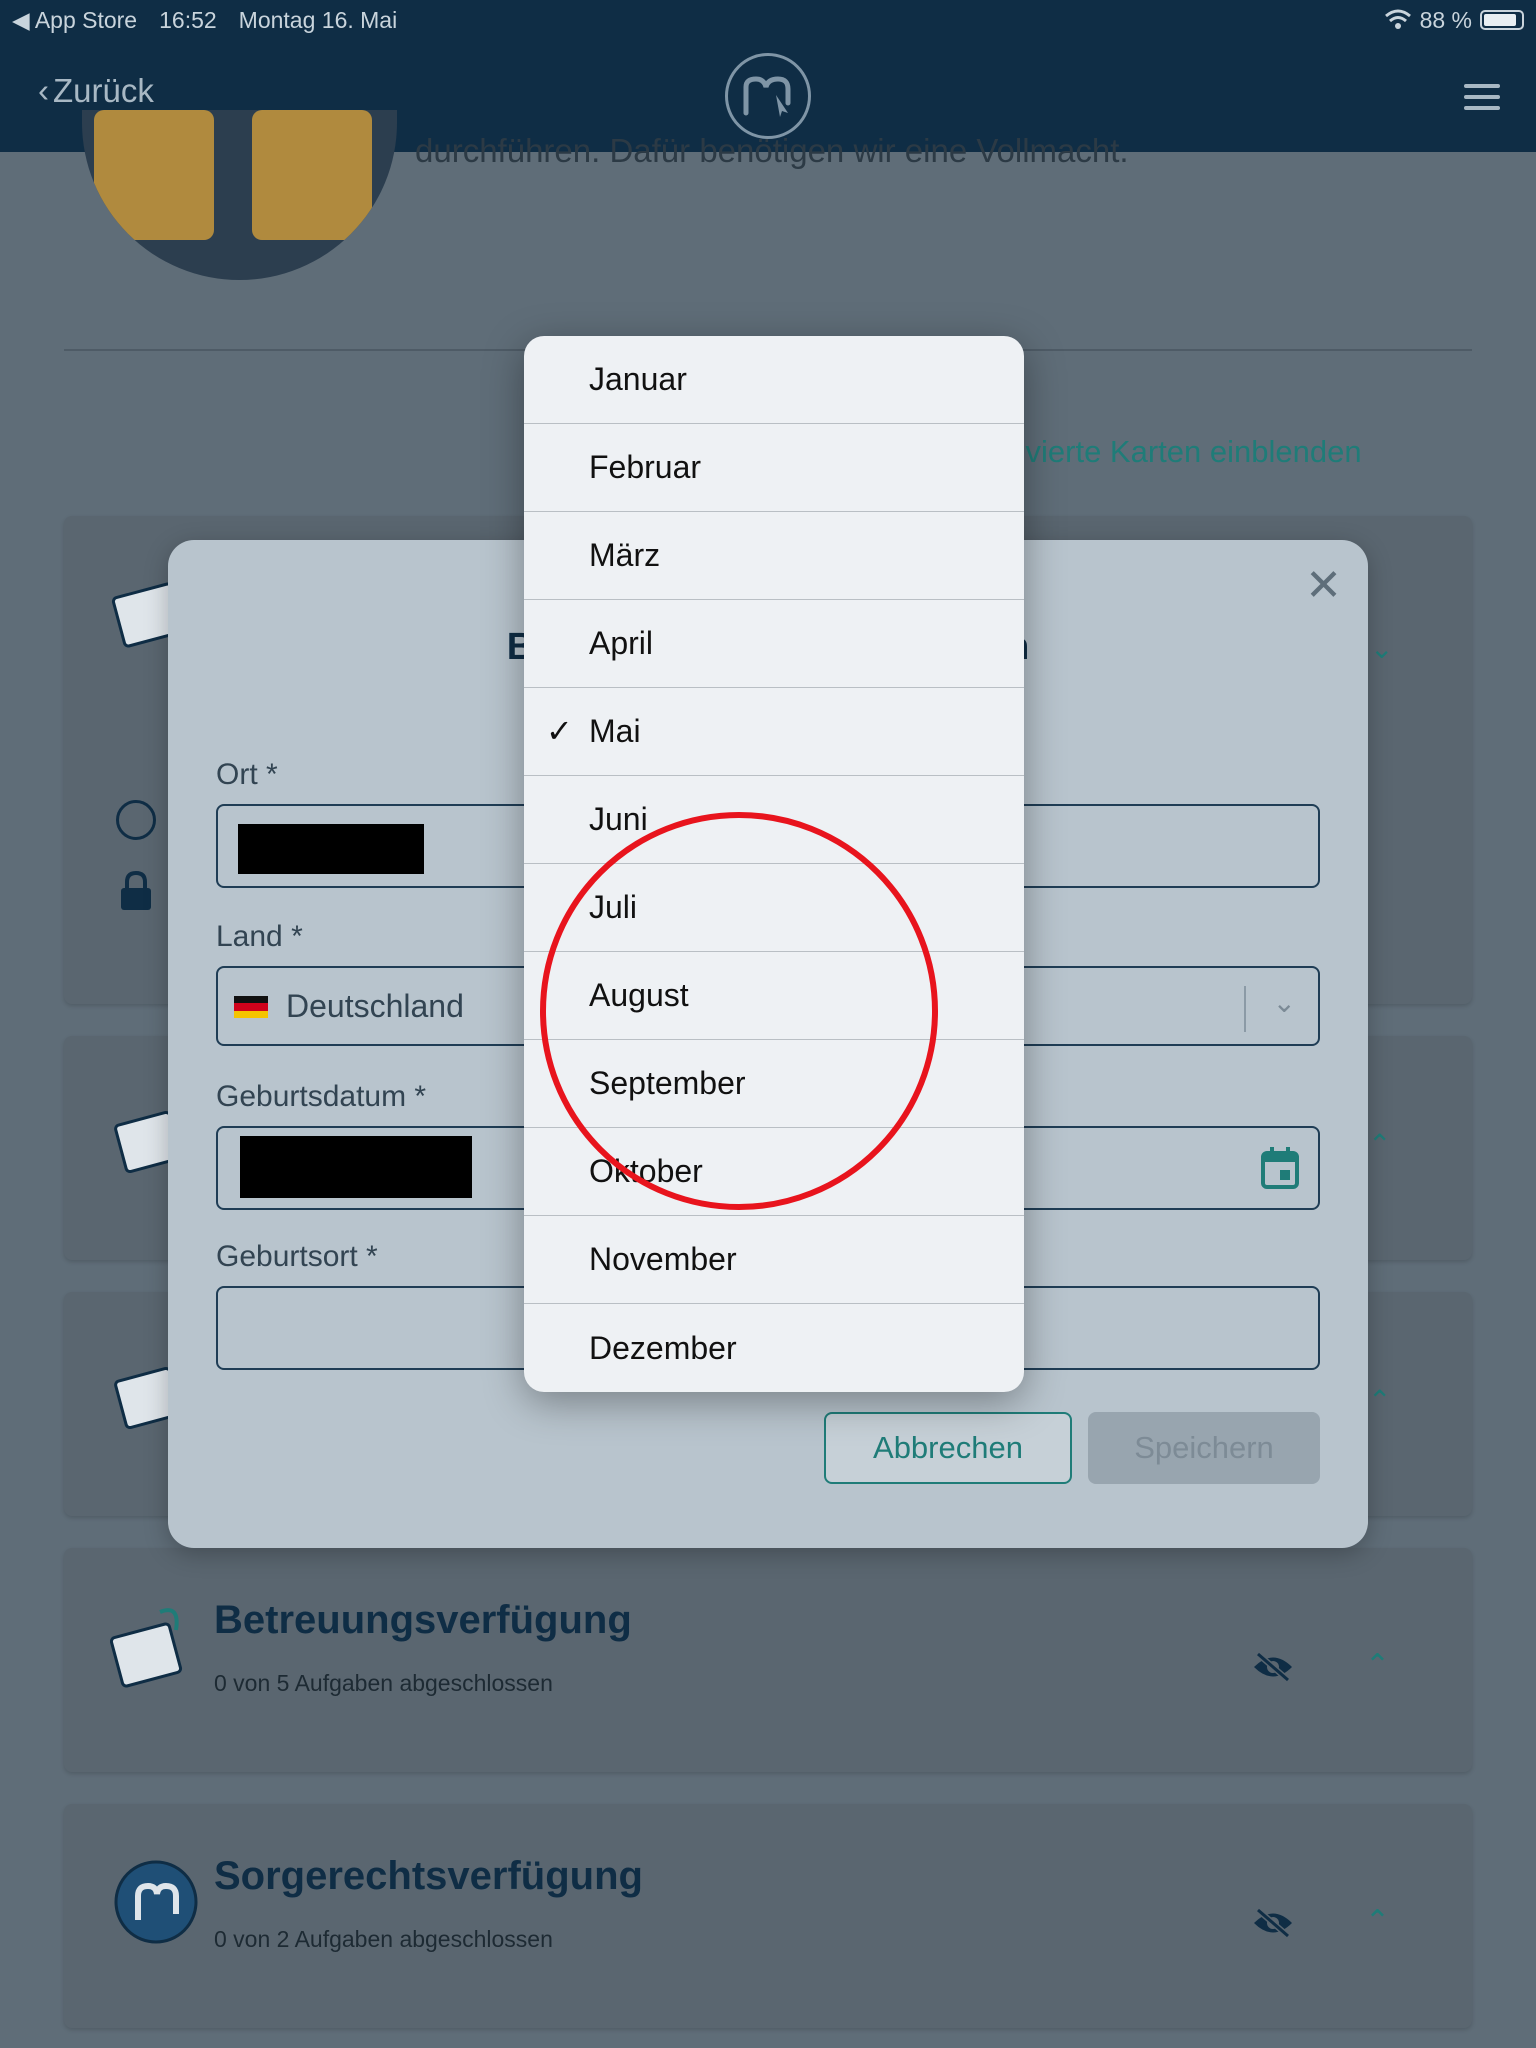 Image resolution: width=1536 pixels, height=2048 pixels. I want to click on header-illustration, so click(239, 195).